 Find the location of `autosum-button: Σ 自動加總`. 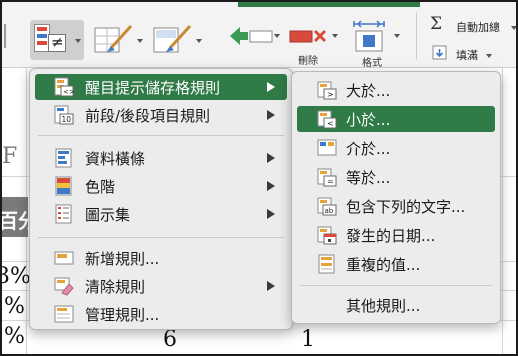

autosum-button: Σ 自動加總 is located at coordinates (473, 25).